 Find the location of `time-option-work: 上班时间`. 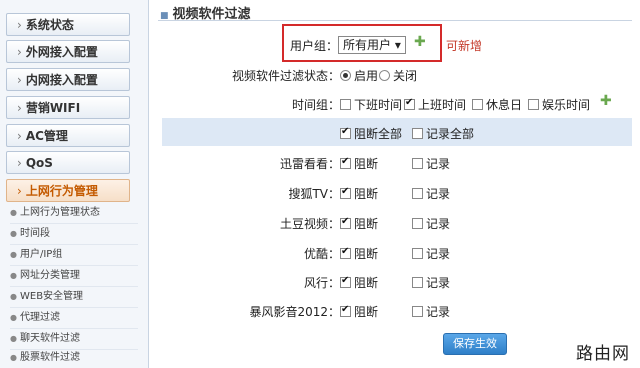

time-option-work: 上班时间 is located at coordinates (435, 104).